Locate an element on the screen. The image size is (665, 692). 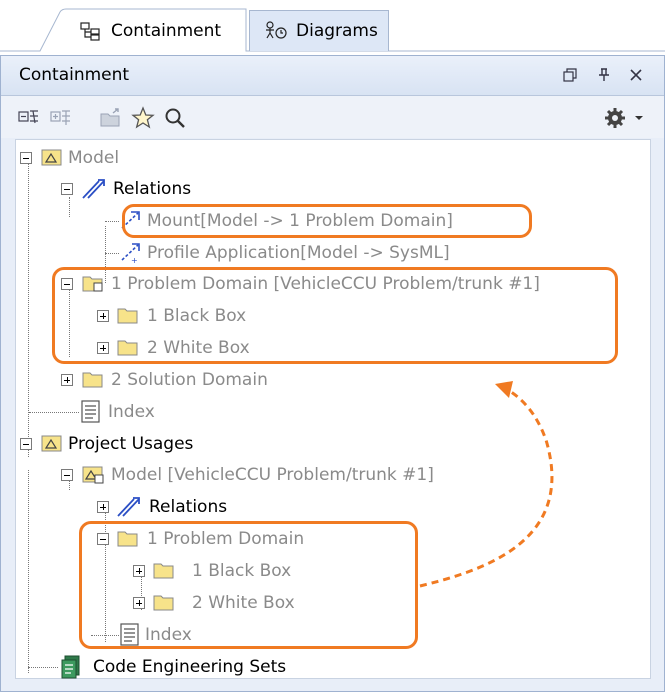
tab-strip: Containment Diagrams is located at coordinates (332, 27).